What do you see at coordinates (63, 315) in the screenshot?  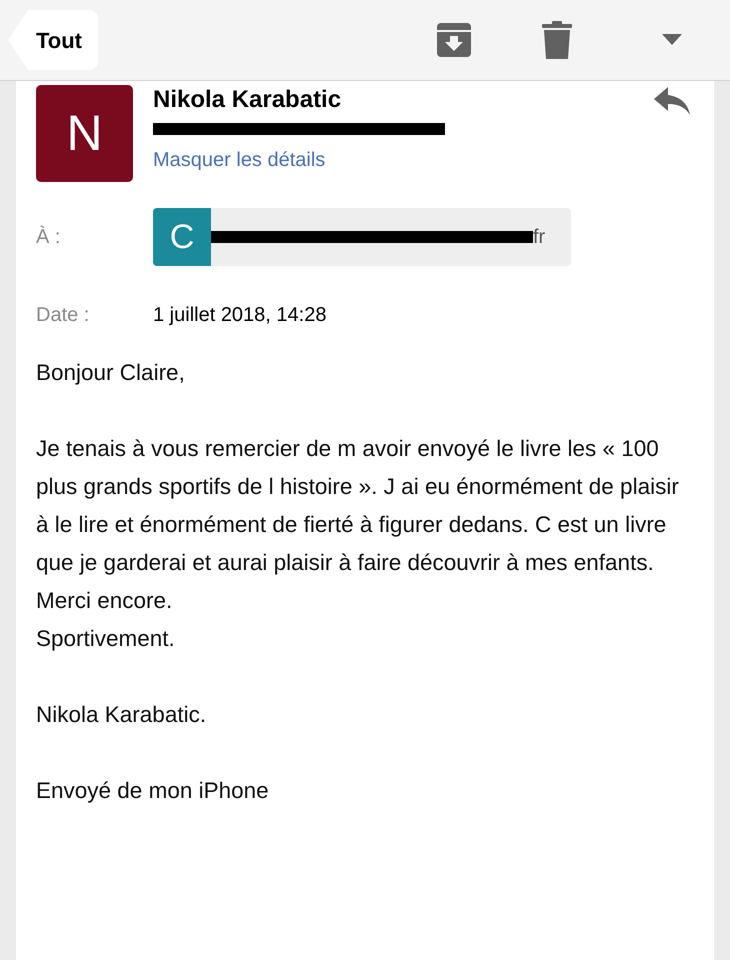 I see `date-label: Date :` at bounding box center [63, 315].